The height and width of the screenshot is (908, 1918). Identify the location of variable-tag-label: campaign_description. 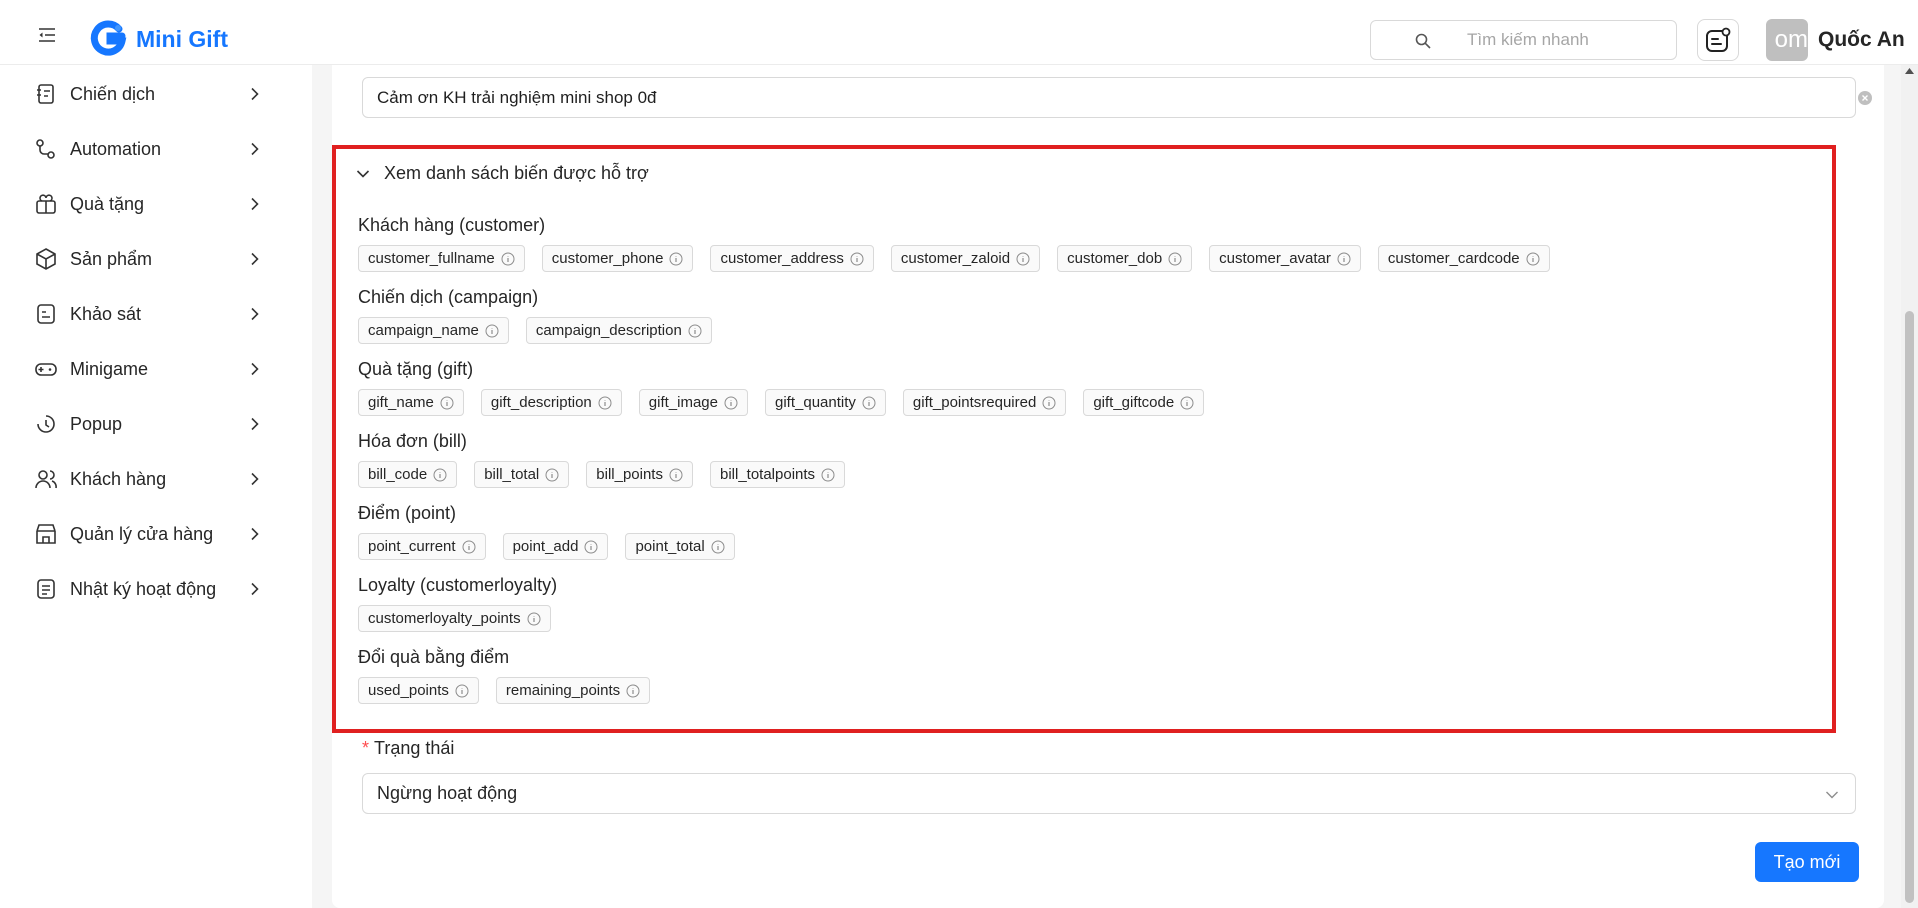
(608, 330).